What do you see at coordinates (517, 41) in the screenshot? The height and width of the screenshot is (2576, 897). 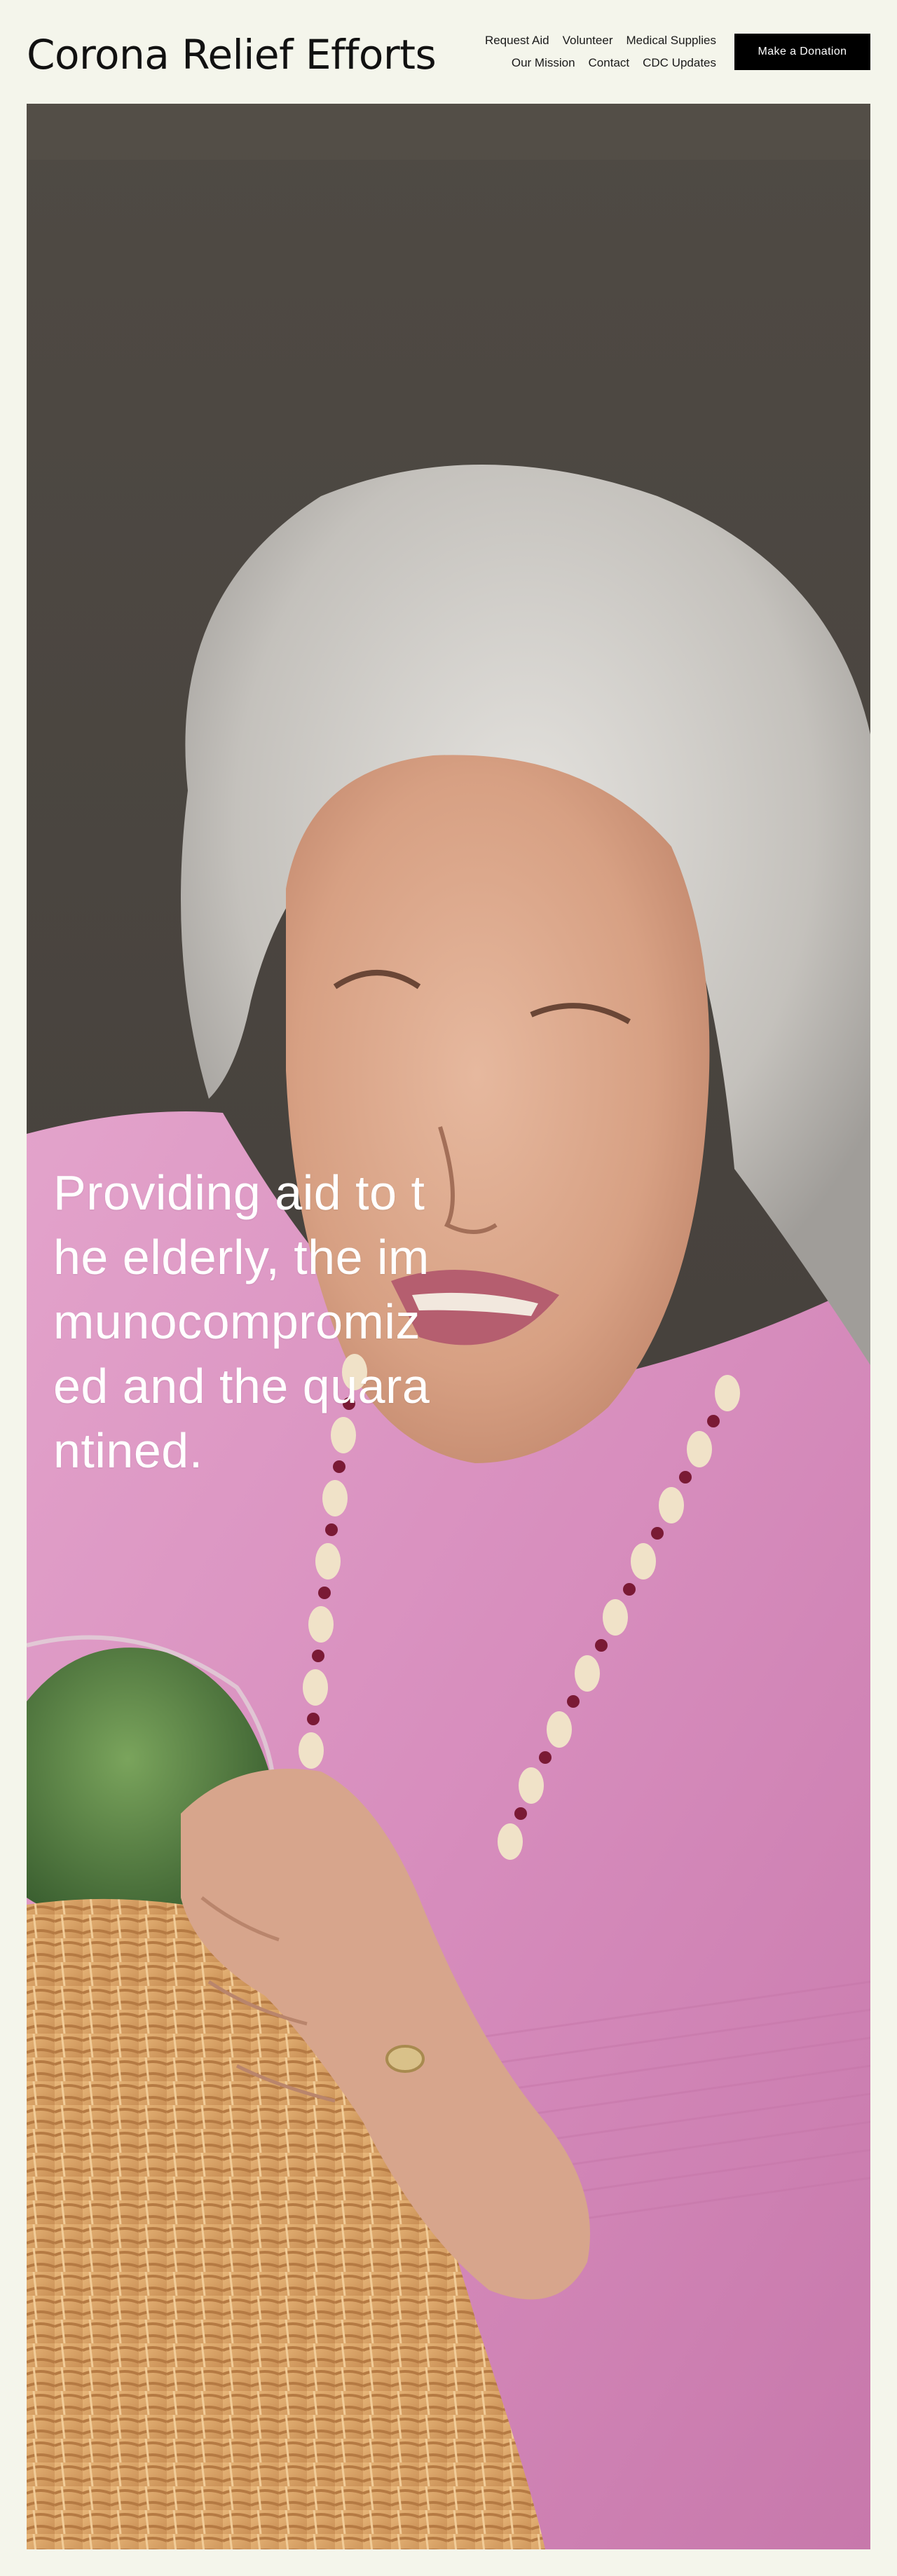 I see `nav-link-request-aid: Request Aid` at bounding box center [517, 41].